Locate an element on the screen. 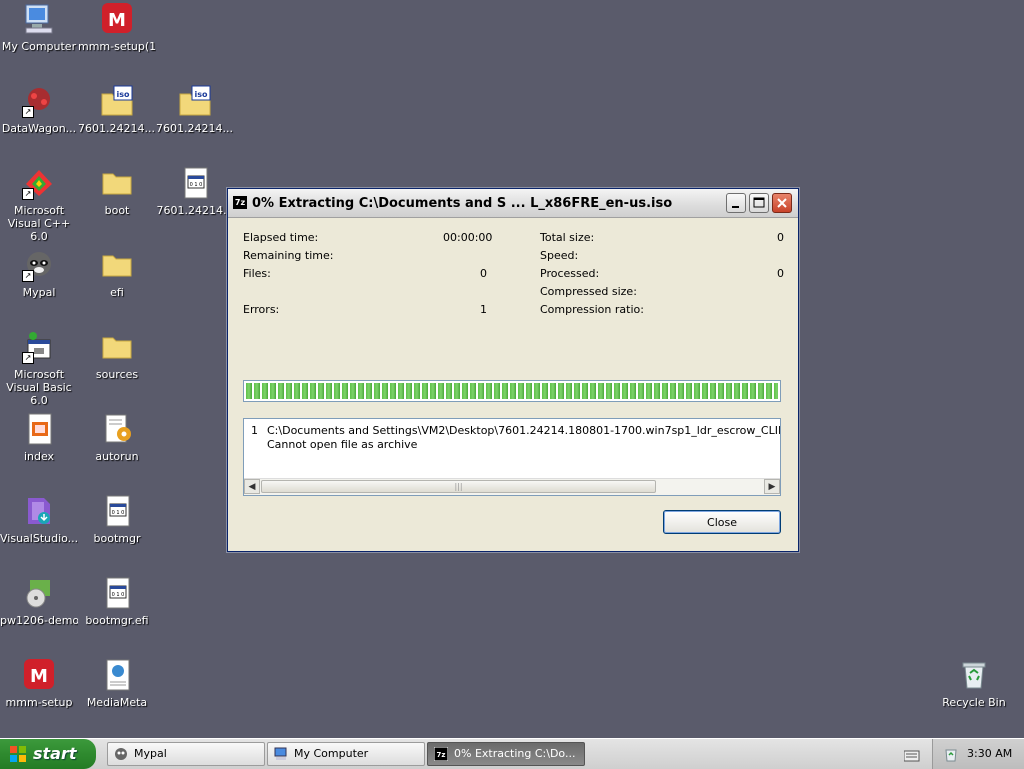 The width and height of the screenshot is (1024, 769). desktop-icon-efi: efi is located at coordinates (117, 273).